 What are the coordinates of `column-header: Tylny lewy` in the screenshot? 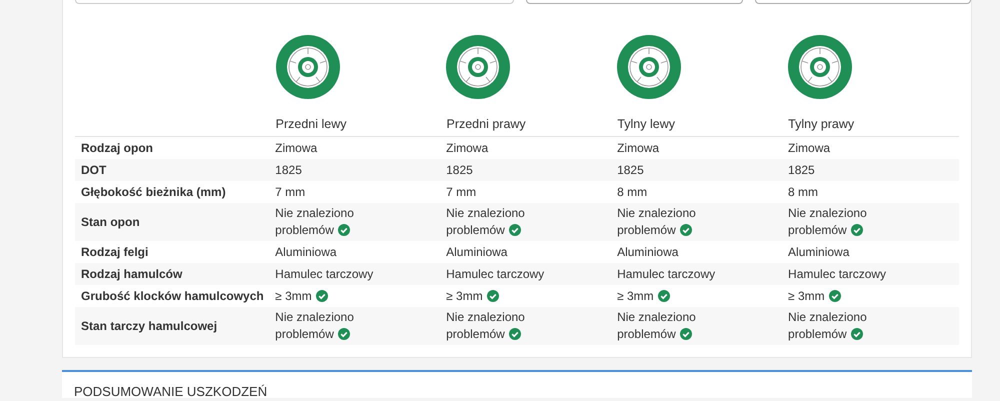 It's located at (646, 124).